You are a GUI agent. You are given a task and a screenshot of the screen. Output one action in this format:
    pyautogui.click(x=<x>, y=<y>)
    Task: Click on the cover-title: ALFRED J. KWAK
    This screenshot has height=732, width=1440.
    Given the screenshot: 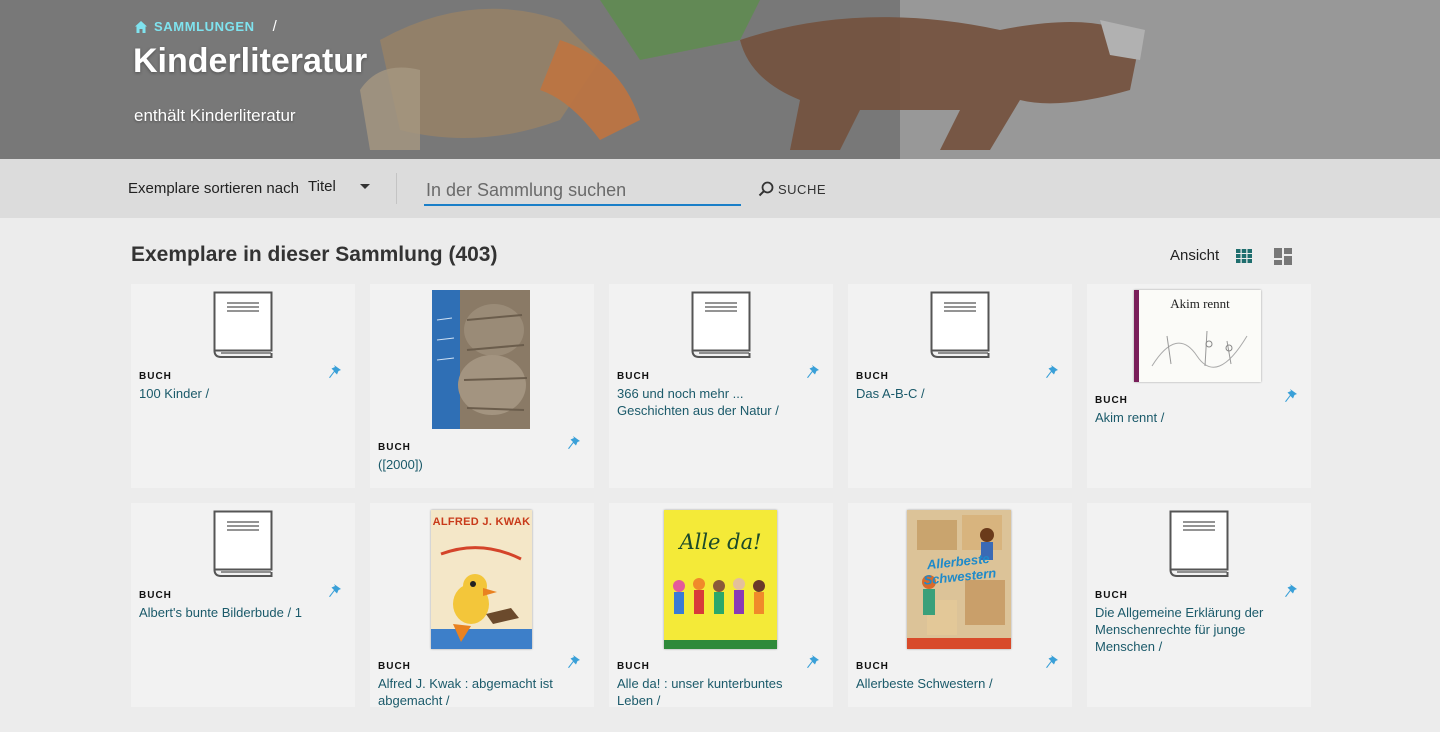 What is the action you would take?
    pyautogui.click(x=481, y=522)
    